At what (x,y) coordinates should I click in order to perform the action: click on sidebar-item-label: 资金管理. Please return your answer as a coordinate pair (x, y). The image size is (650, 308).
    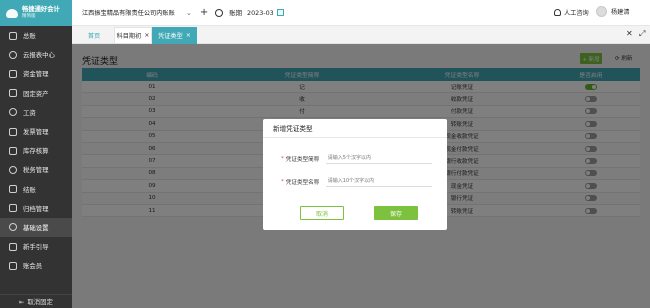
    Looking at the image, I should click on (36, 74).